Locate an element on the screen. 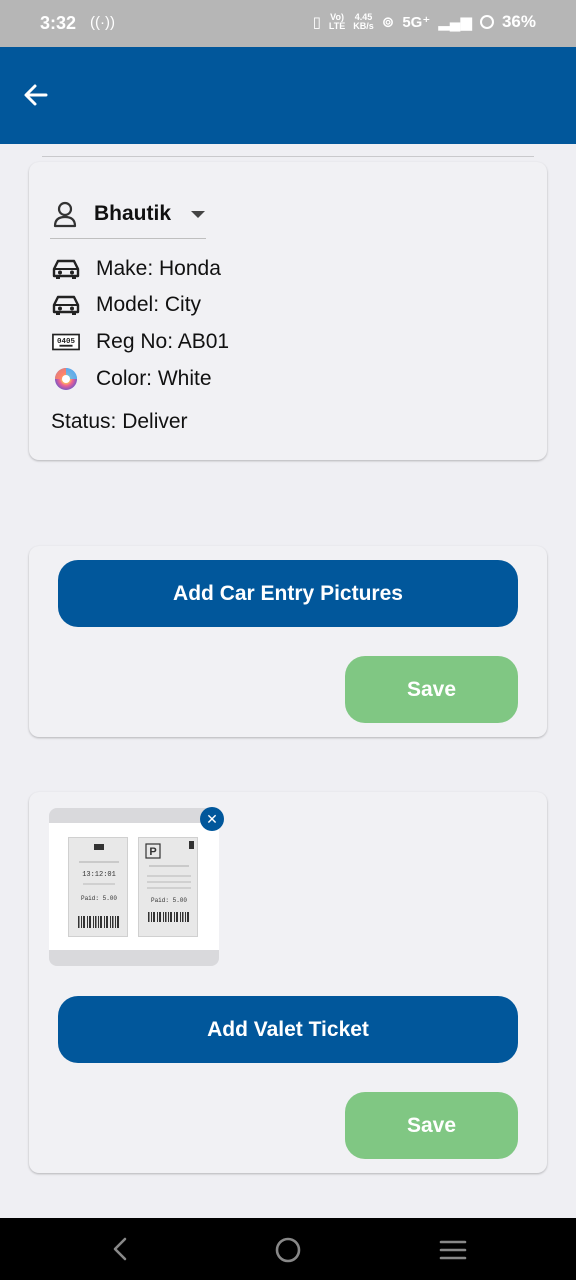 This screenshot has width=576, height=1280. volte-indicator: Vo) LTE is located at coordinates (337, 21).